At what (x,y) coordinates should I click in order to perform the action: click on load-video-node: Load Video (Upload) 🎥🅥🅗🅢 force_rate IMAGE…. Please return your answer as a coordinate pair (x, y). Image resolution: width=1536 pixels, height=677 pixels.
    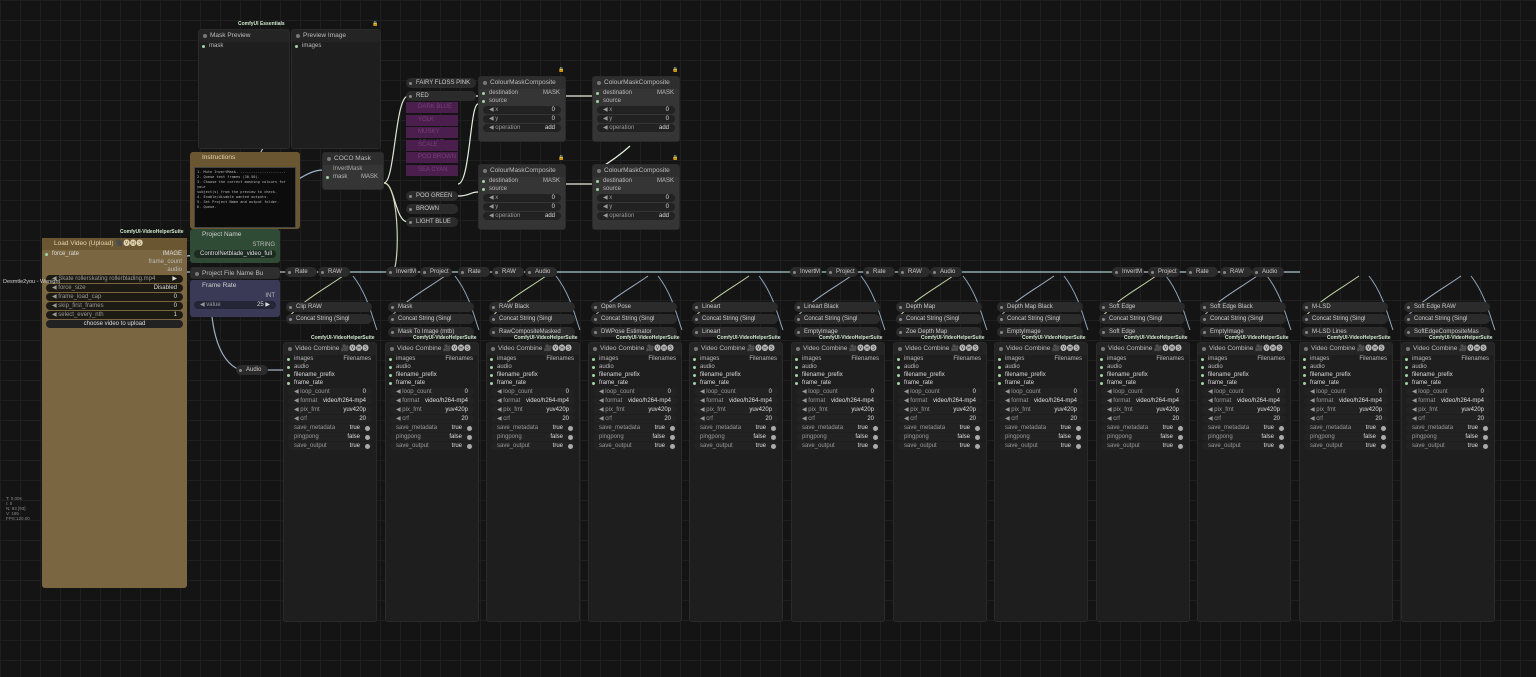
    Looking at the image, I should click on (114, 413).